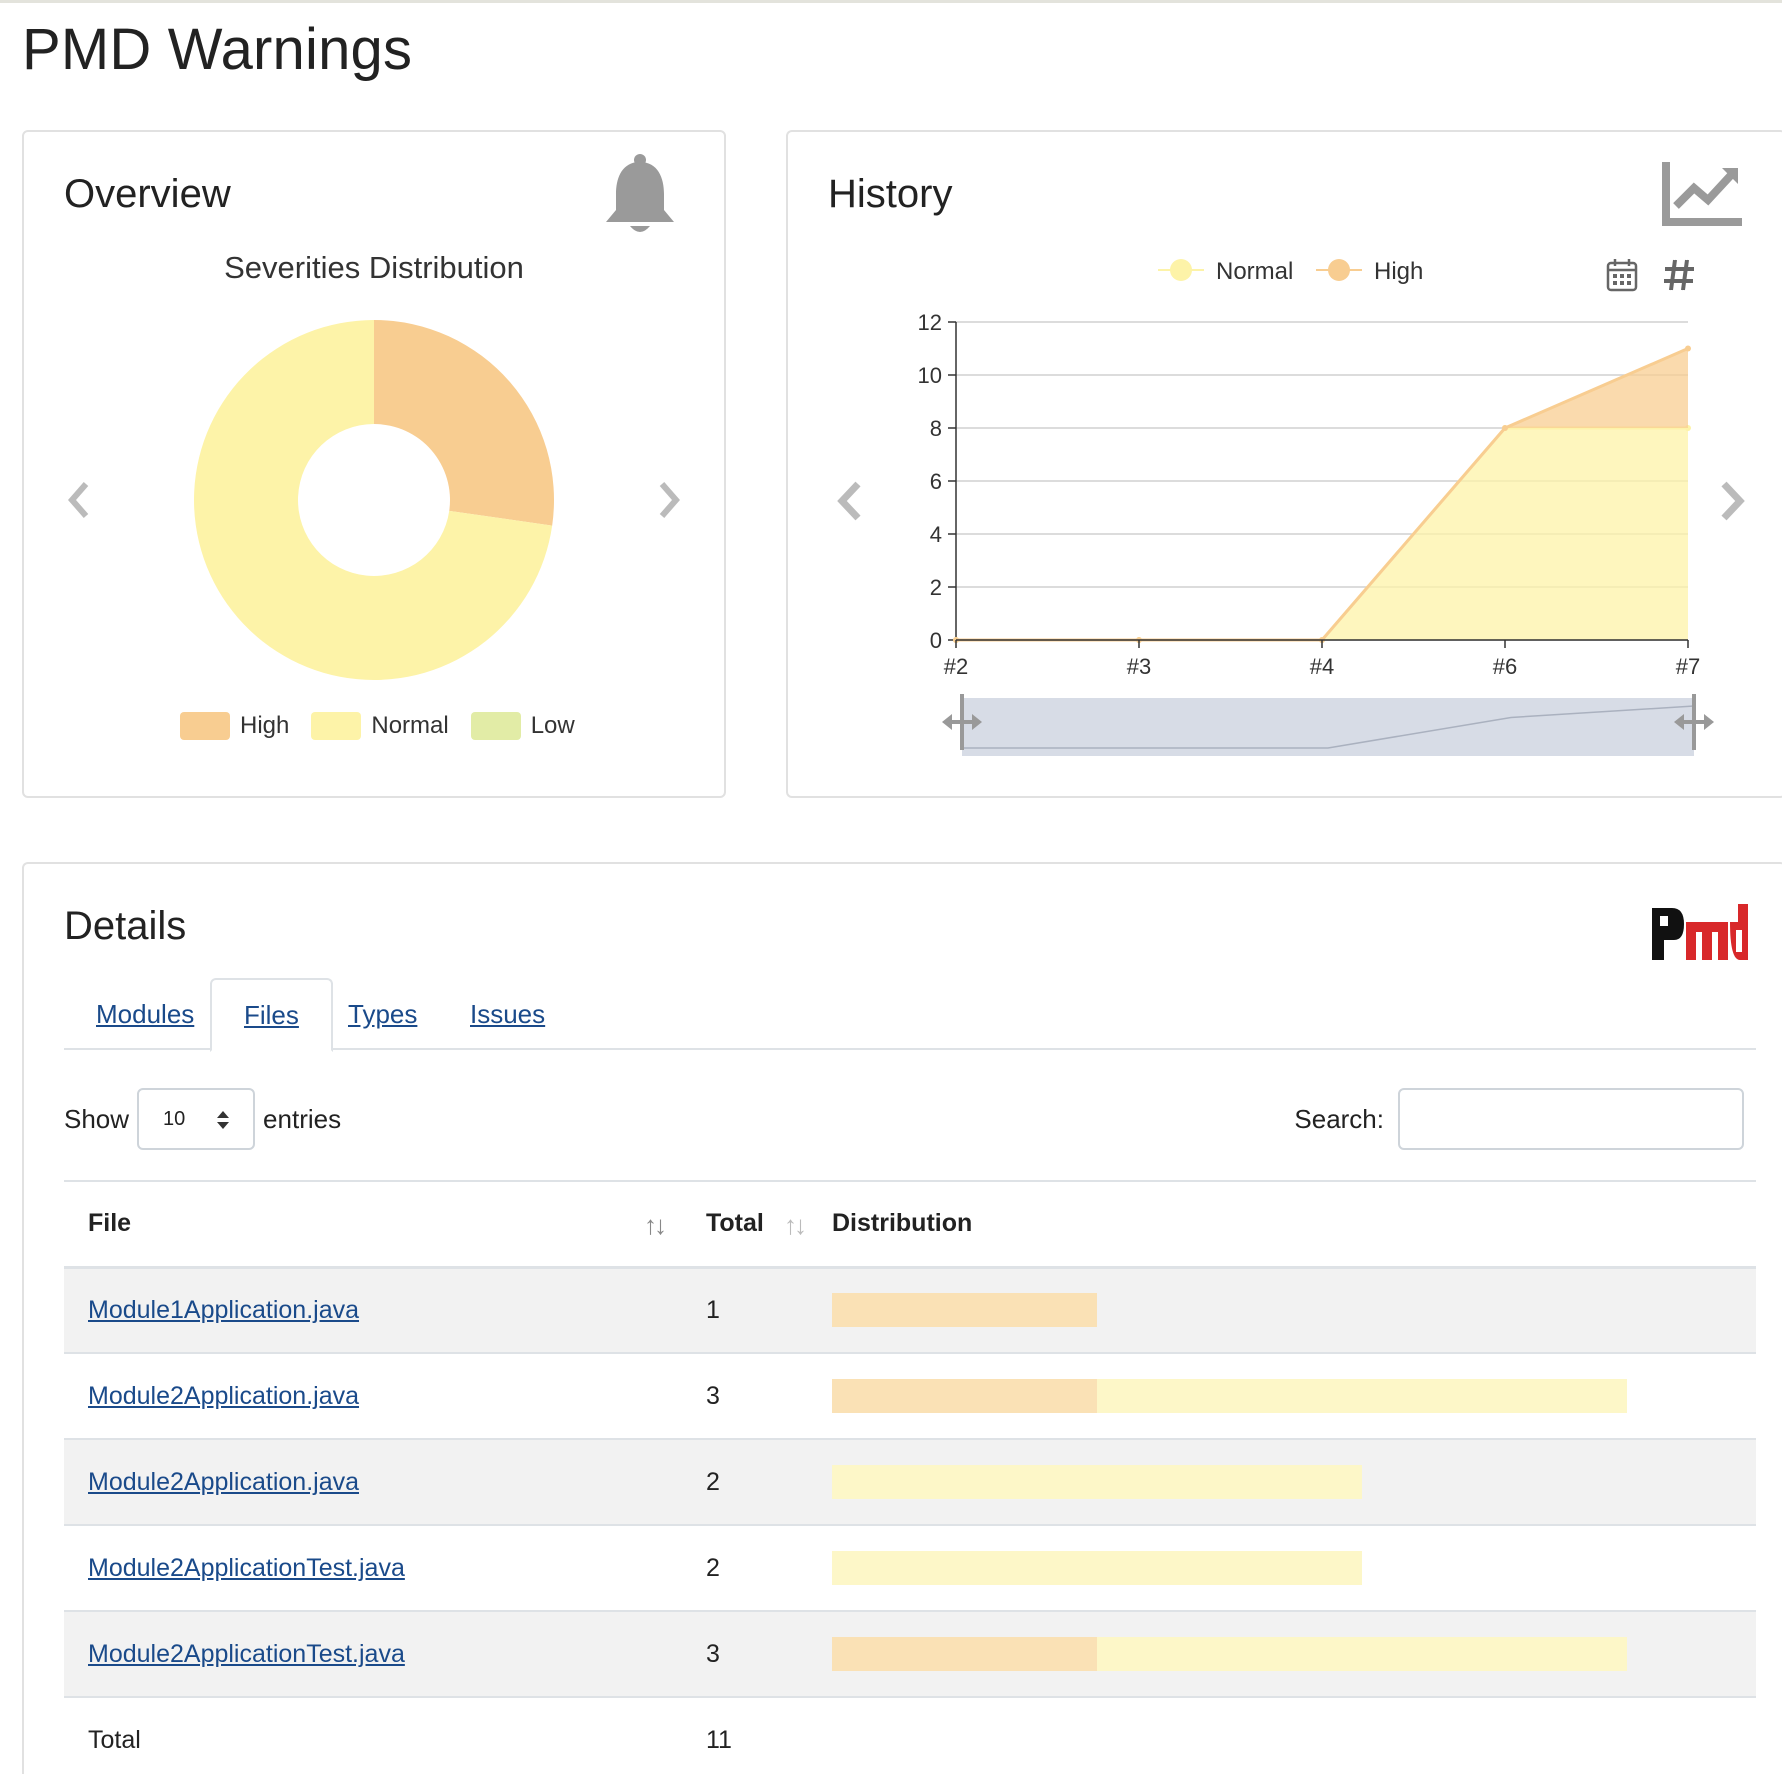 The image size is (1782, 1774). What do you see at coordinates (1679, 277) in the screenshot?
I see `hash-icon` at bounding box center [1679, 277].